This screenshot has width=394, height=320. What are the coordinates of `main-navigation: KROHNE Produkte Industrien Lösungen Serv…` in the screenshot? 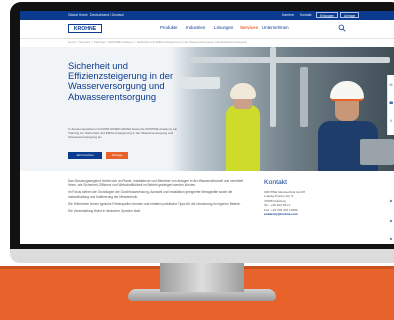 It's located at (207, 29).